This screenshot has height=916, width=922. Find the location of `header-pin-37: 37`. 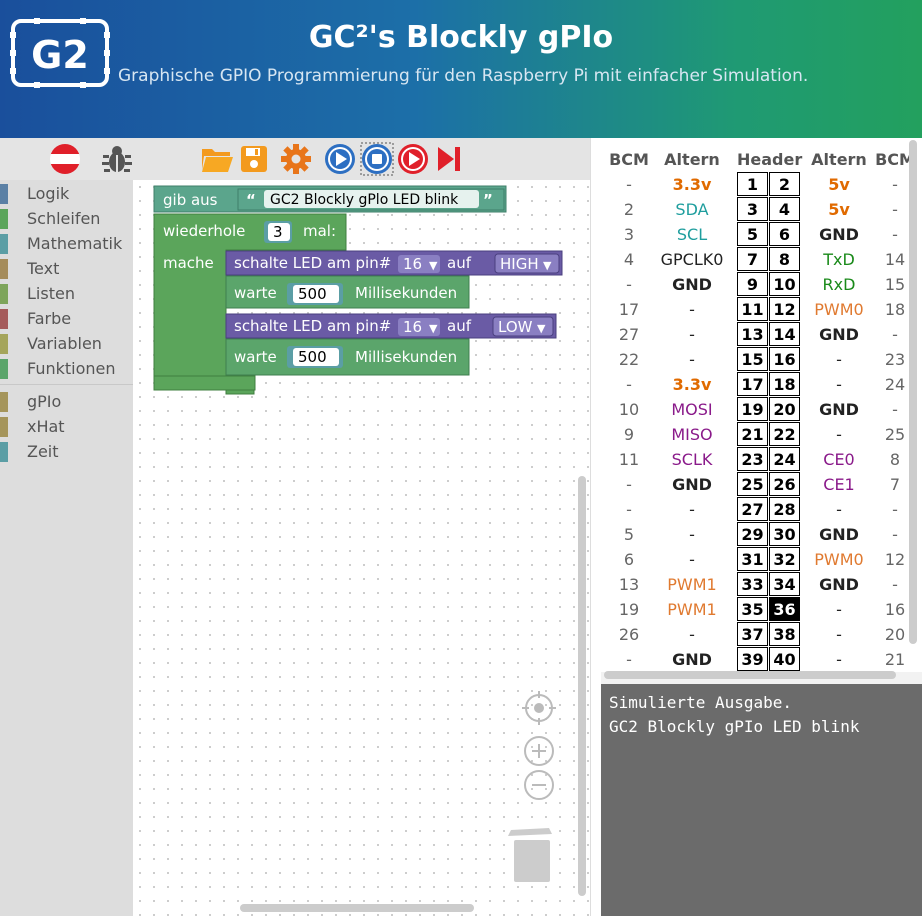

header-pin-37: 37 is located at coordinates (752, 634).